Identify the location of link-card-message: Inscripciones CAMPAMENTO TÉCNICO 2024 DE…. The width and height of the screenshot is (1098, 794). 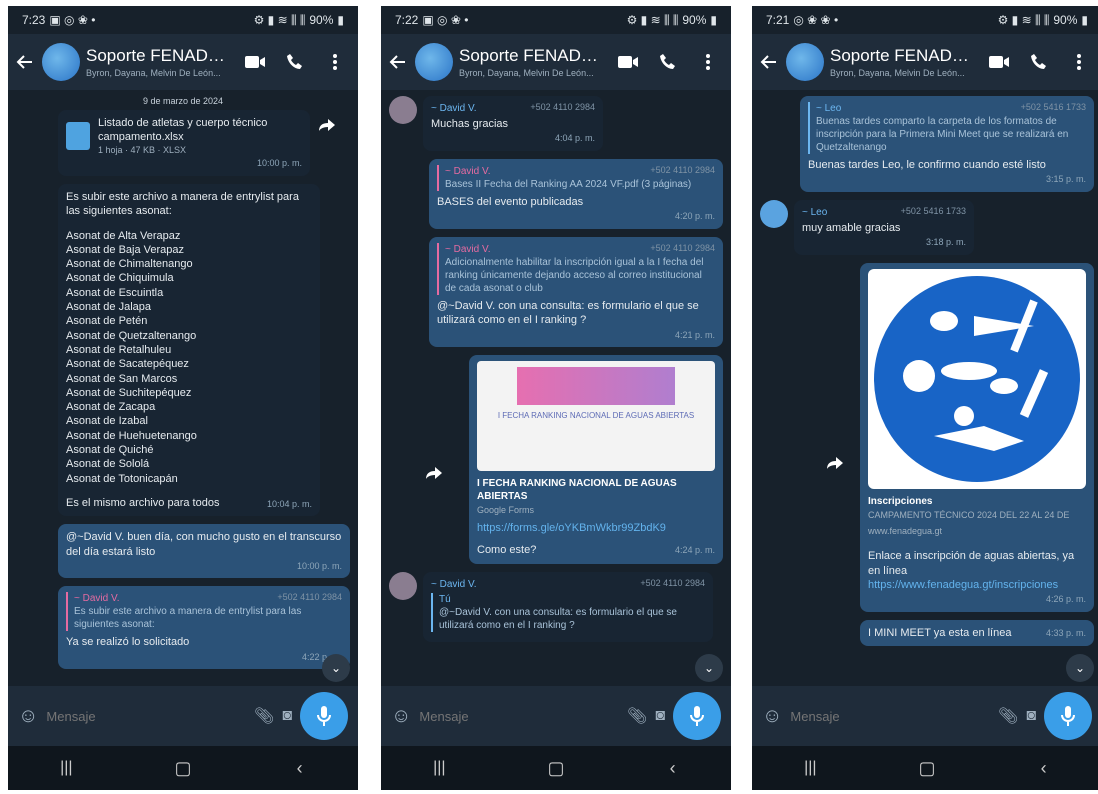
(977, 437).